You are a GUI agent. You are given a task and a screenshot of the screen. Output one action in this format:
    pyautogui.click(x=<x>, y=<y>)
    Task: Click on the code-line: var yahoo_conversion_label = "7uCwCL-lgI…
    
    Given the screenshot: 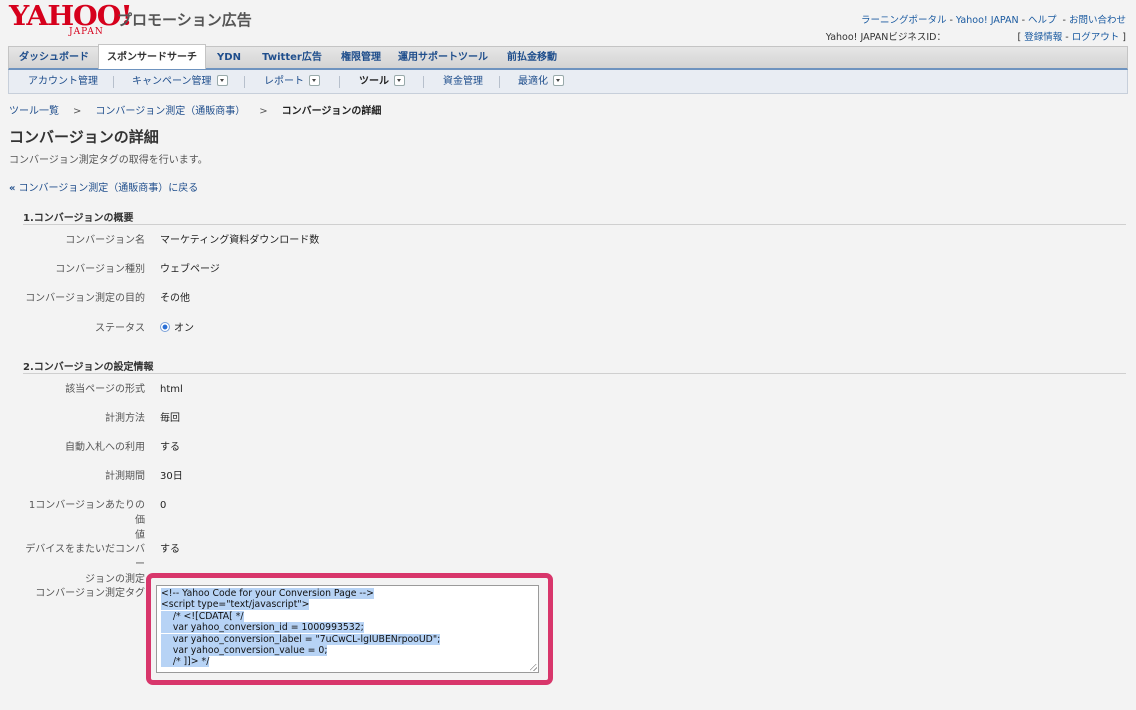 What is the action you would take?
    pyautogui.click(x=301, y=639)
    